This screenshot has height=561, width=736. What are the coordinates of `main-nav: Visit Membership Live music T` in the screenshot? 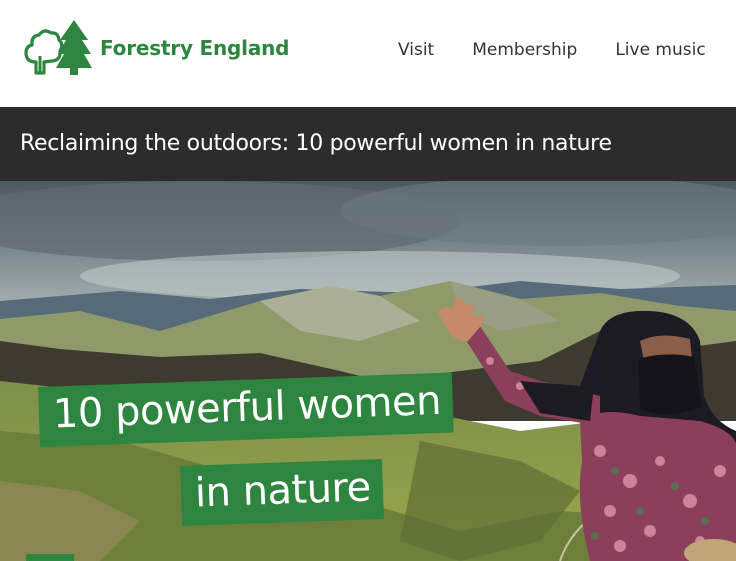 It's located at (567, 50).